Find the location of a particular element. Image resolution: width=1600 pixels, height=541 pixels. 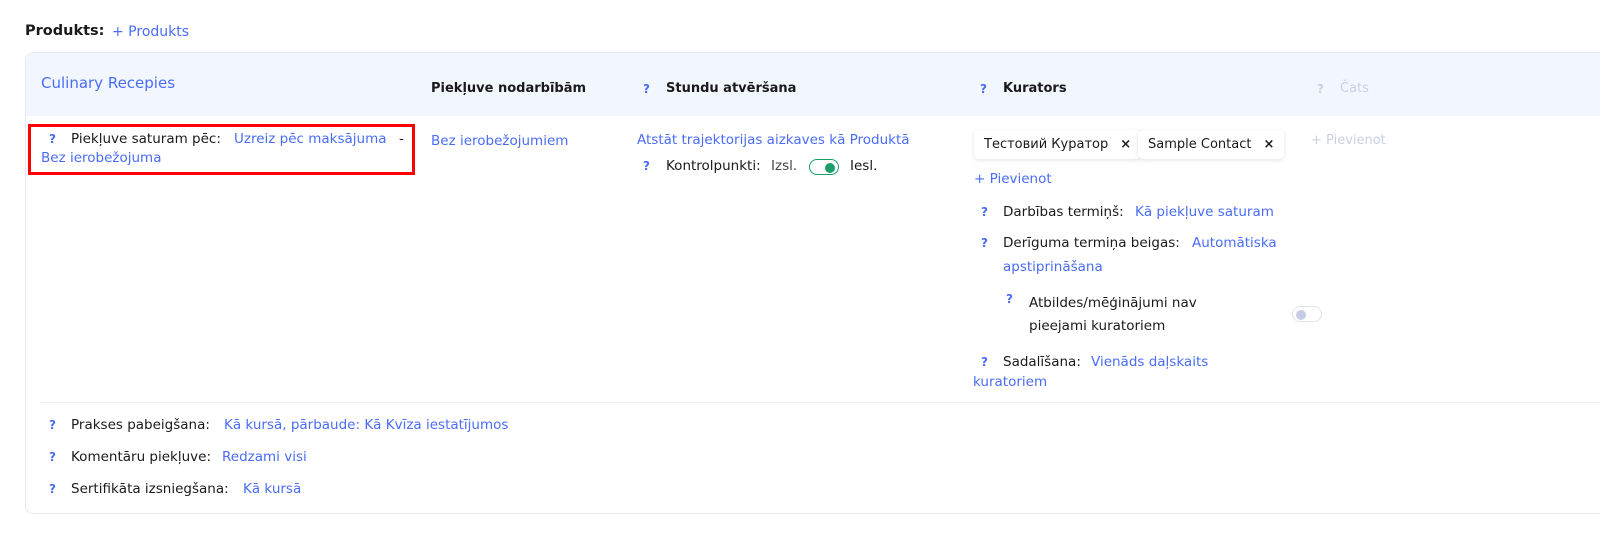

curator-name: Sample Contact is located at coordinates (1200, 144).